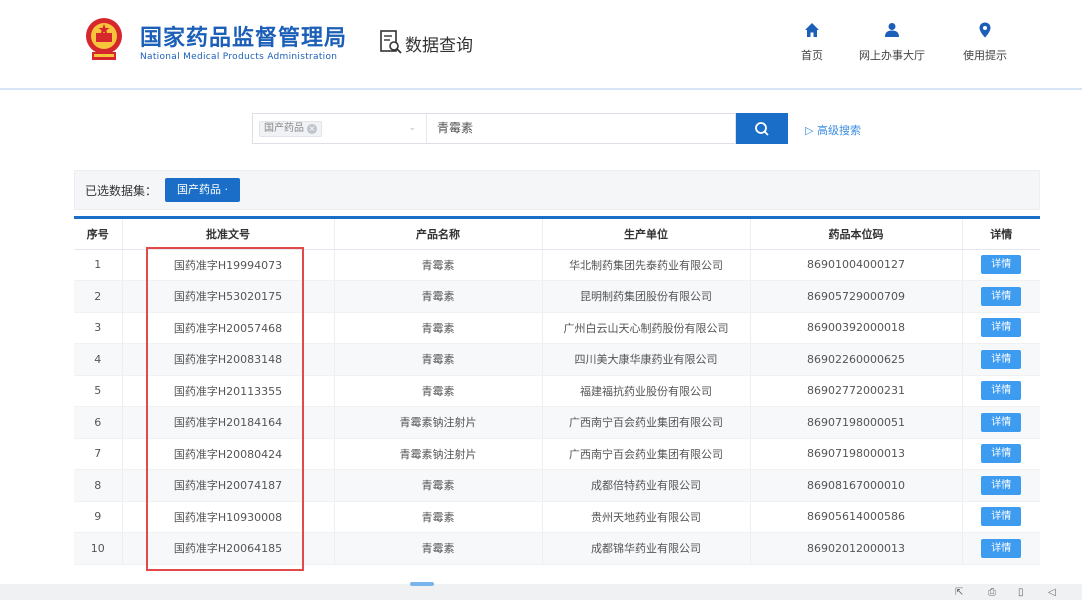  I want to click on row-approval-number: 国药准字H20083148, so click(228, 359).